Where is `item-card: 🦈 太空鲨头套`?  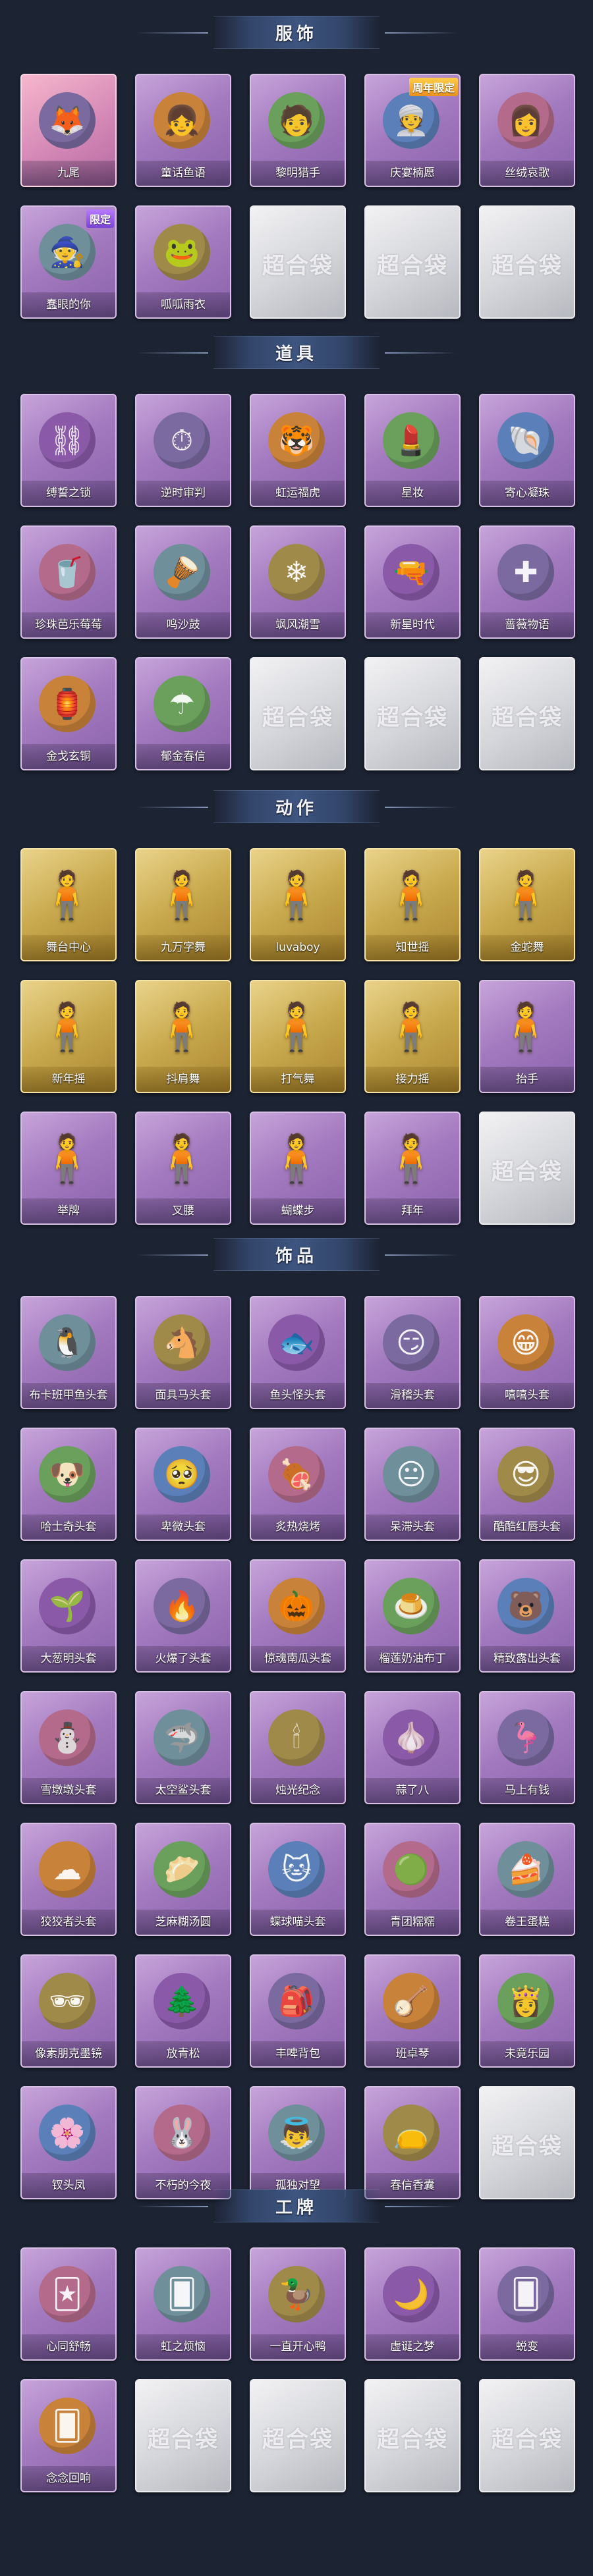
item-card: 🦈 太空鲨头套 is located at coordinates (183, 1748).